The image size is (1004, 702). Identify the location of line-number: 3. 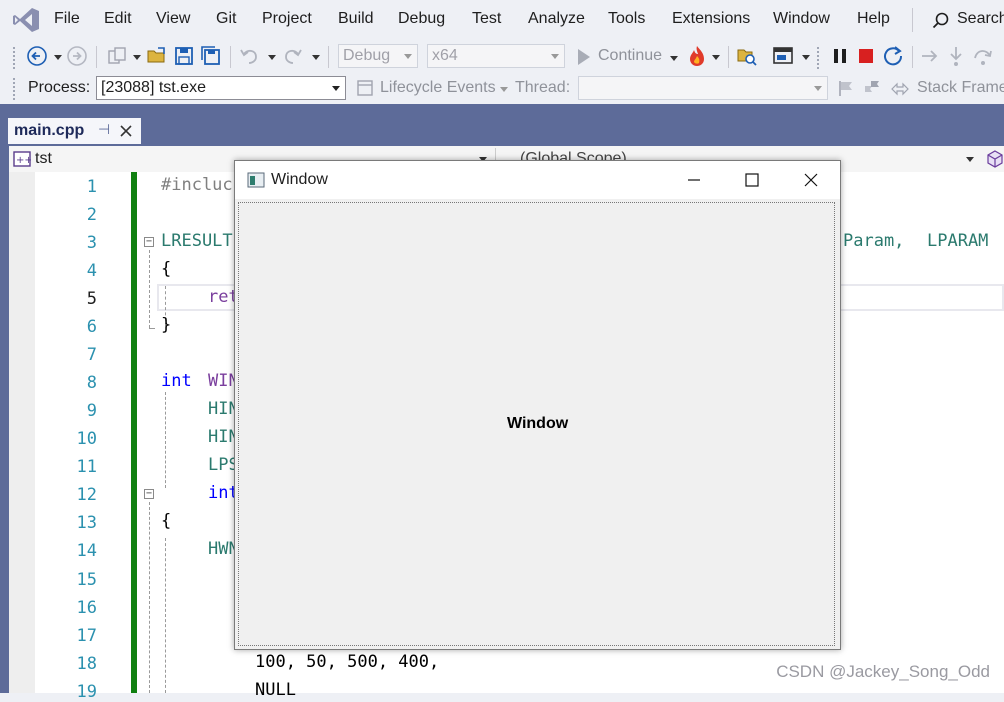
(91, 243).